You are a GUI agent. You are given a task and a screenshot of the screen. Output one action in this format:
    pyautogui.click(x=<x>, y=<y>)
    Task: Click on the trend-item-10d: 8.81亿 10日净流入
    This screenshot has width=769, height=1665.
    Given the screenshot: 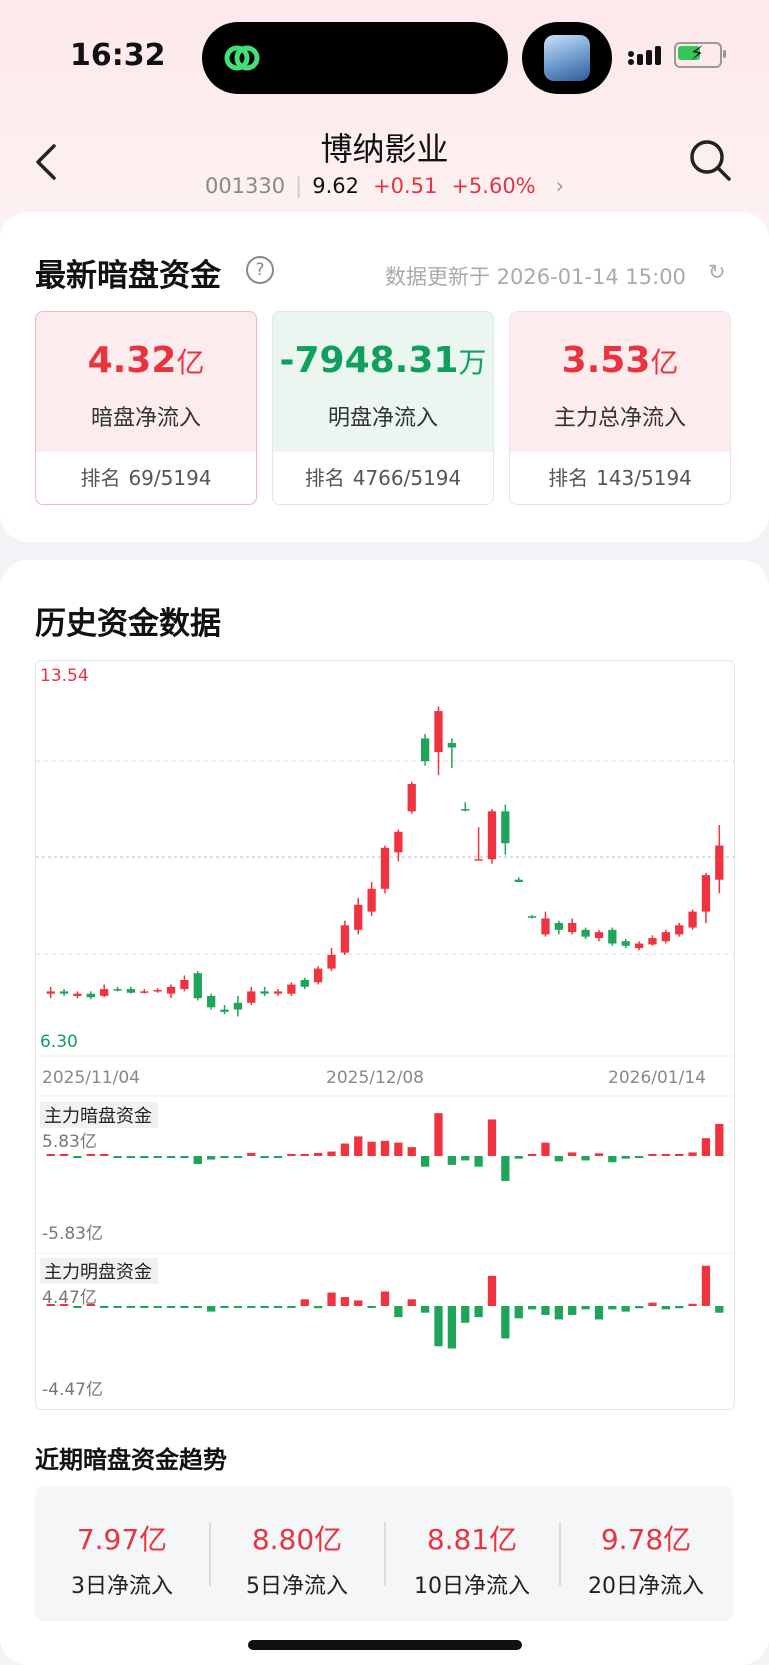 What is the action you would take?
    pyautogui.click(x=472, y=1554)
    